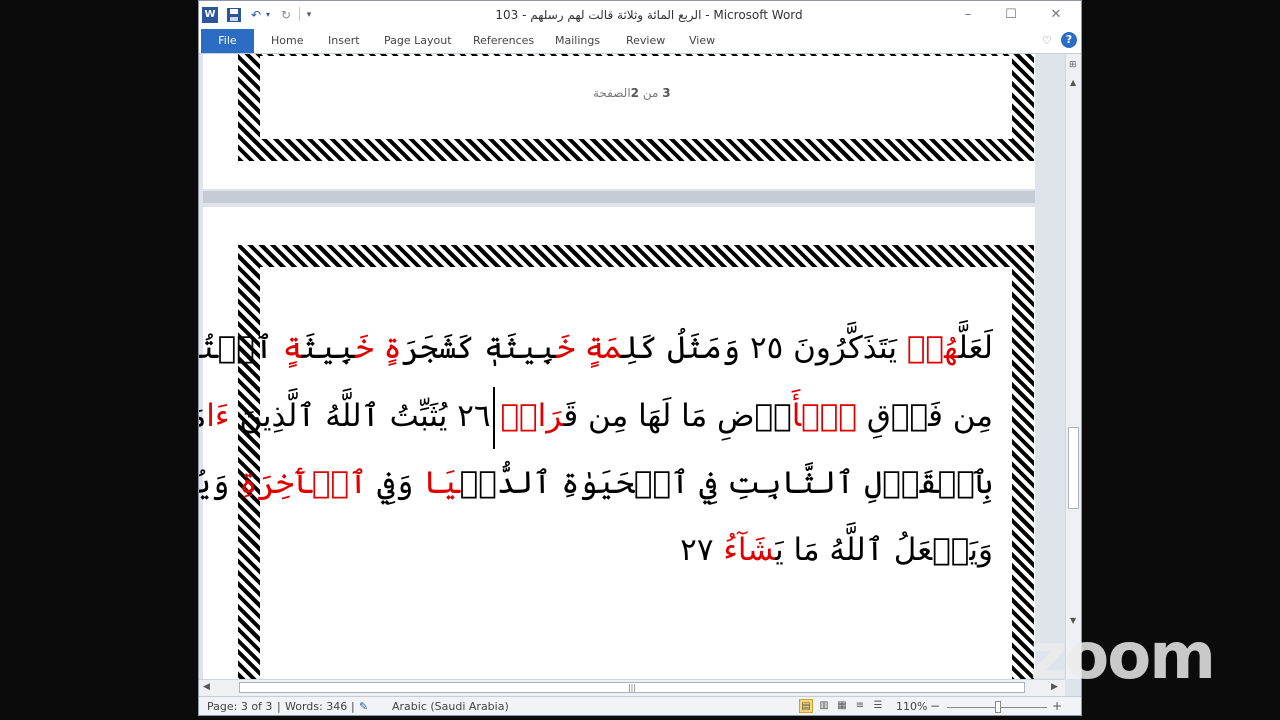 Image resolution: width=1280 pixels, height=720 pixels. I want to click on text-segment: رۡضِ مَا لَهَا مِن قَ, so click(677, 416).